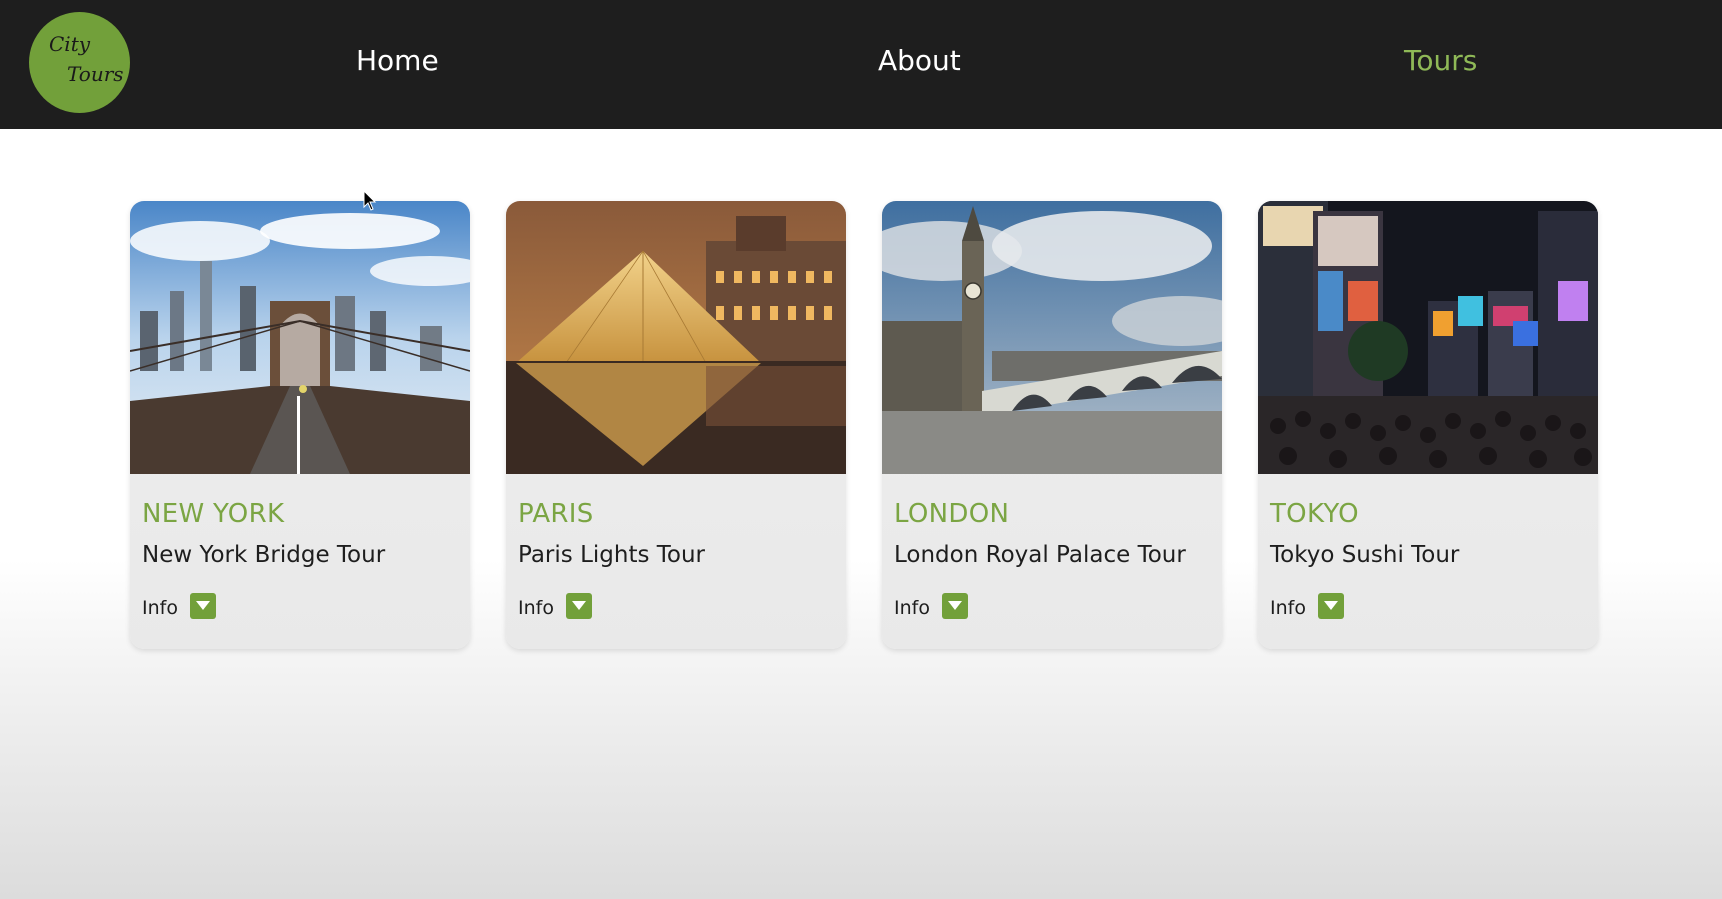 The width and height of the screenshot is (1722, 899). I want to click on logo-text-line1: City, so click(70, 44).